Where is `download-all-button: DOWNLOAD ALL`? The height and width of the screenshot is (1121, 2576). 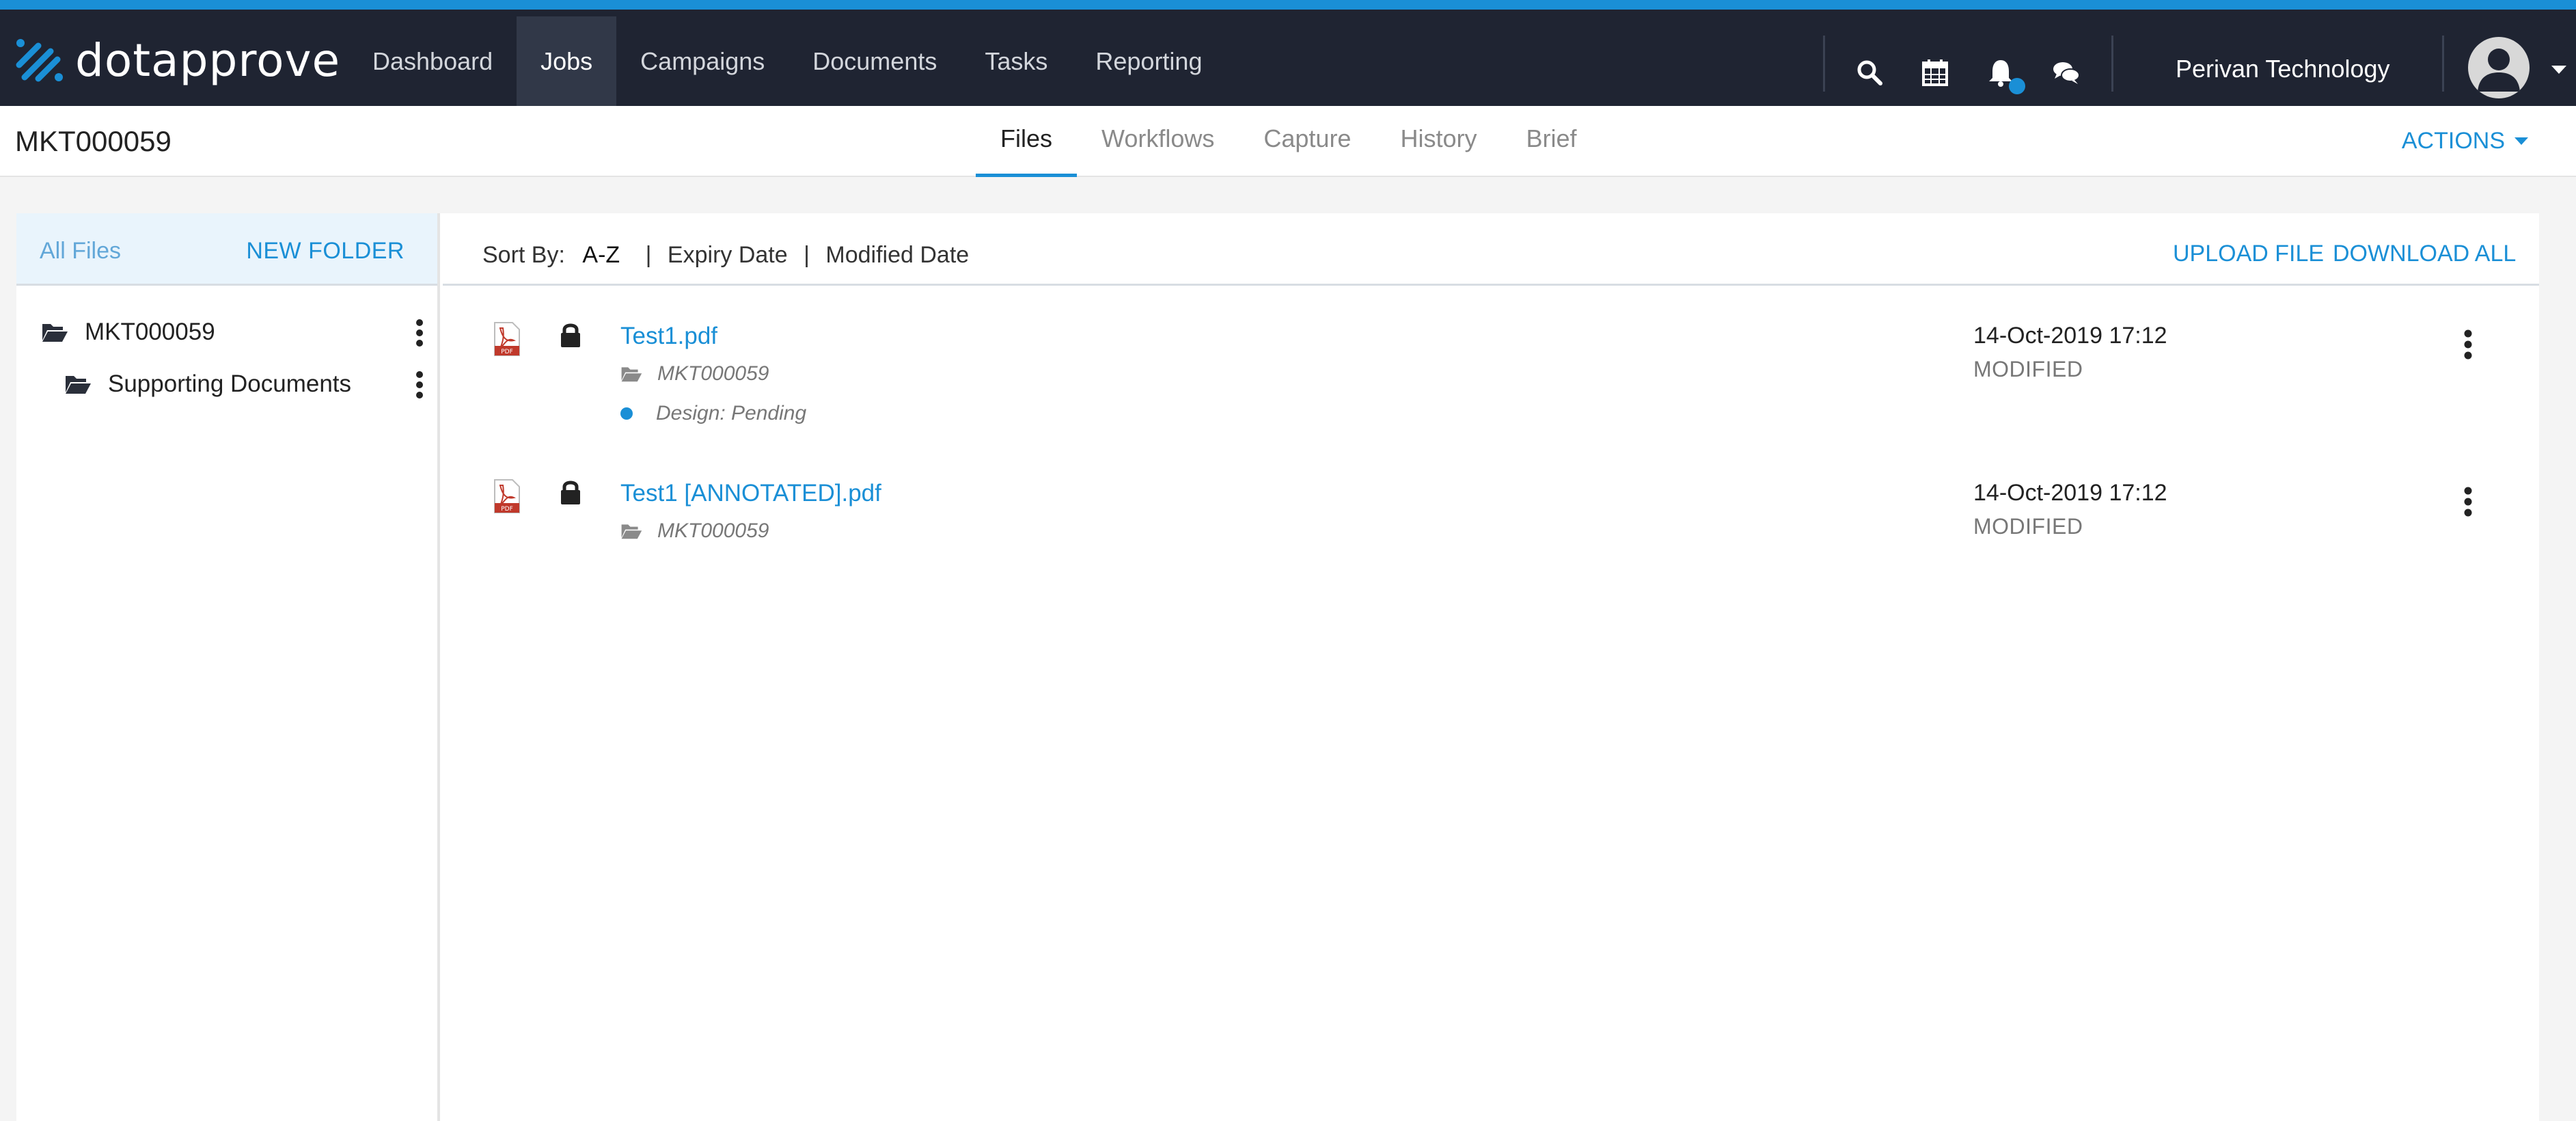 download-all-button: DOWNLOAD ALL is located at coordinates (2424, 254).